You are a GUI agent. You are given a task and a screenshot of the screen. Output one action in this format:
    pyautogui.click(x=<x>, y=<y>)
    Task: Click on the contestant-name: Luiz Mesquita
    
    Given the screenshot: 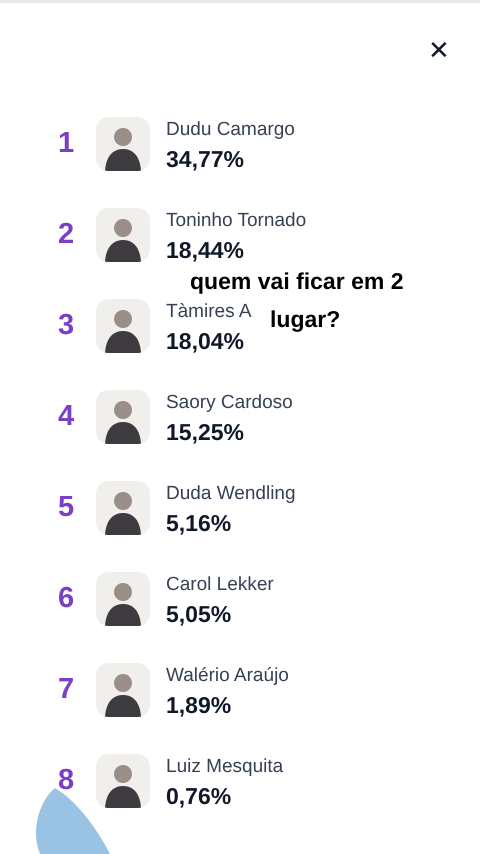 What is the action you would take?
    pyautogui.click(x=225, y=767)
    